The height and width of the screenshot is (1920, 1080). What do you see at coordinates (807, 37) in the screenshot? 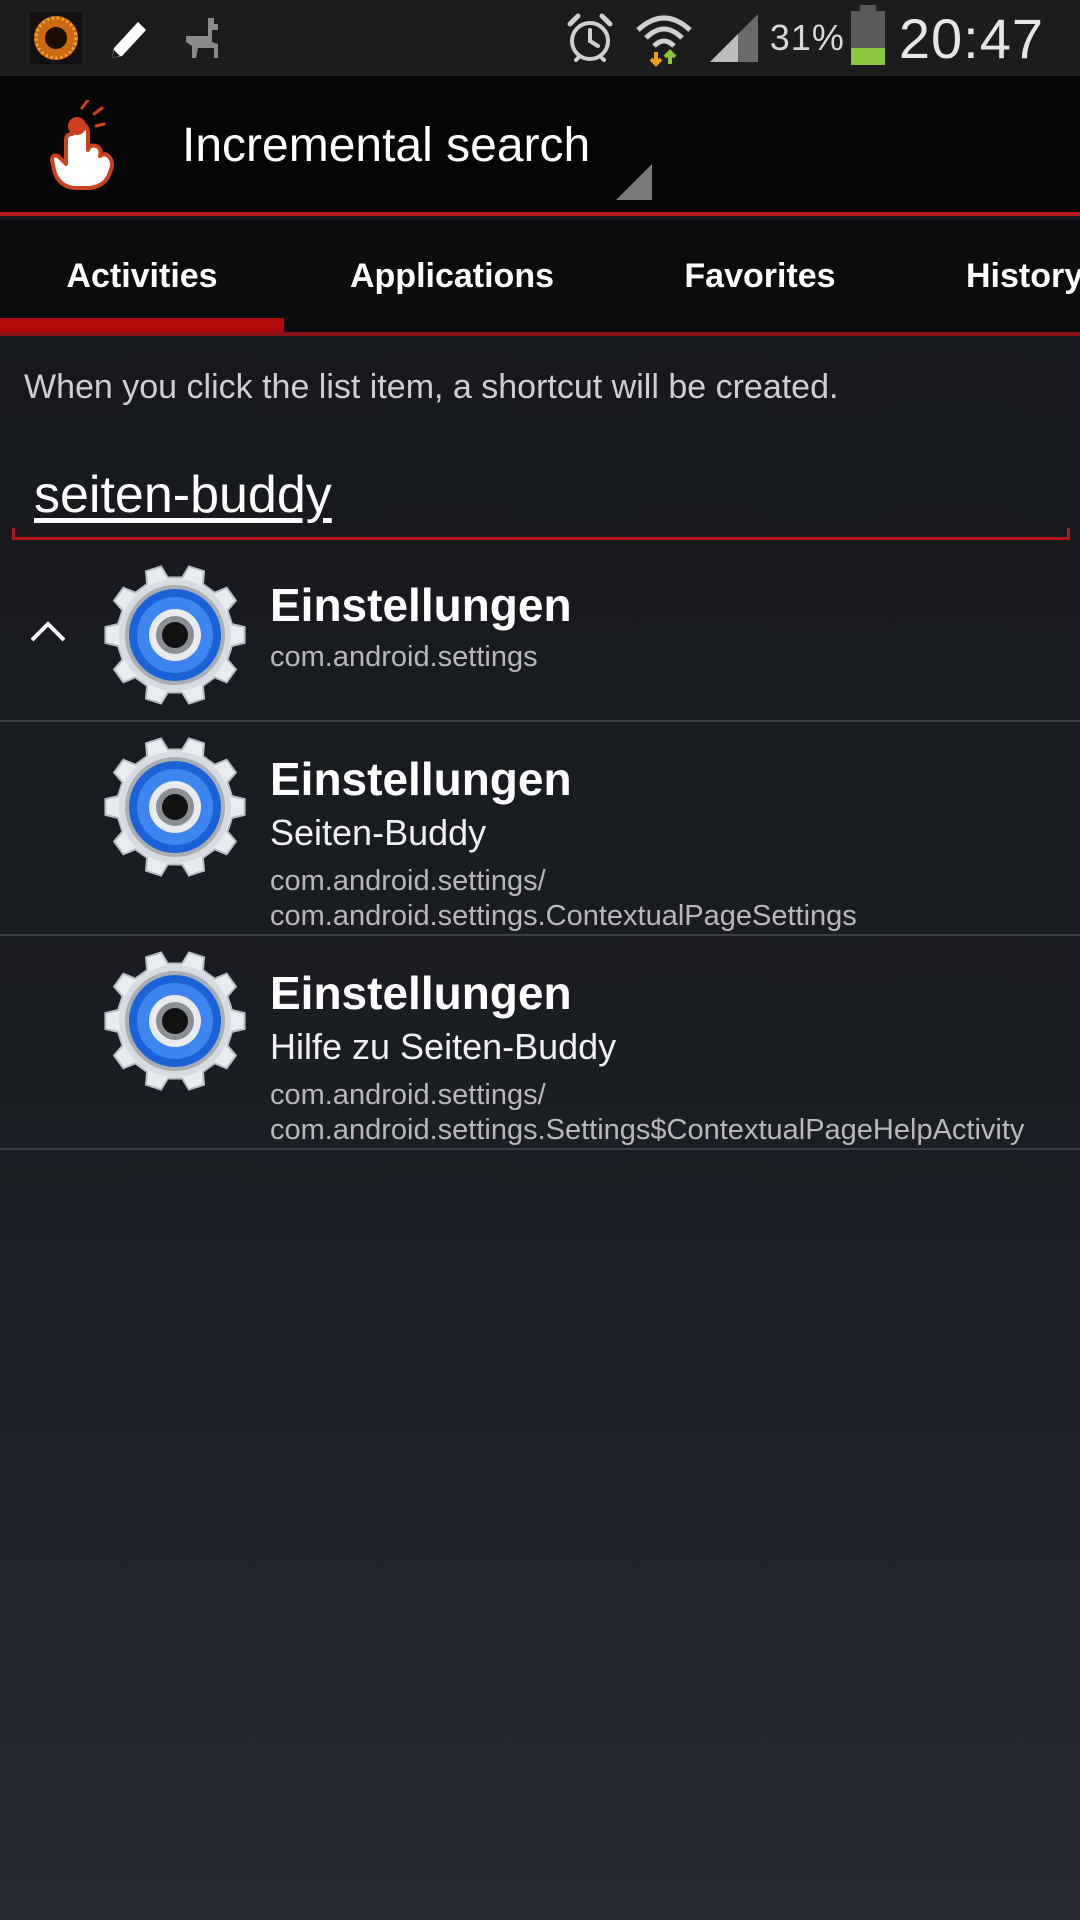
I see `battery-percentage: 31%` at bounding box center [807, 37].